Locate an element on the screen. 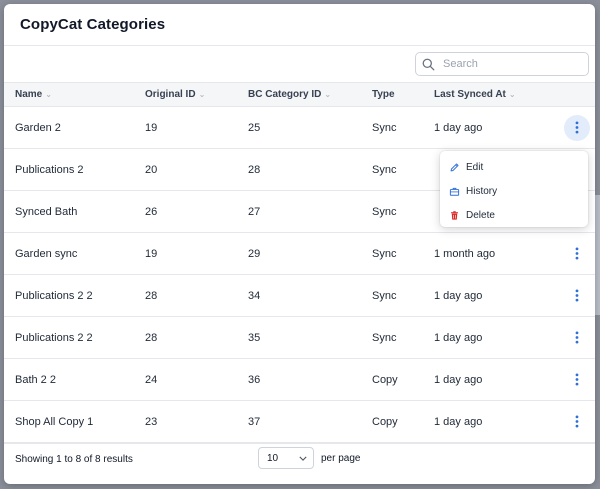  column-header-name: Name ⌄ is located at coordinates (74, 95).